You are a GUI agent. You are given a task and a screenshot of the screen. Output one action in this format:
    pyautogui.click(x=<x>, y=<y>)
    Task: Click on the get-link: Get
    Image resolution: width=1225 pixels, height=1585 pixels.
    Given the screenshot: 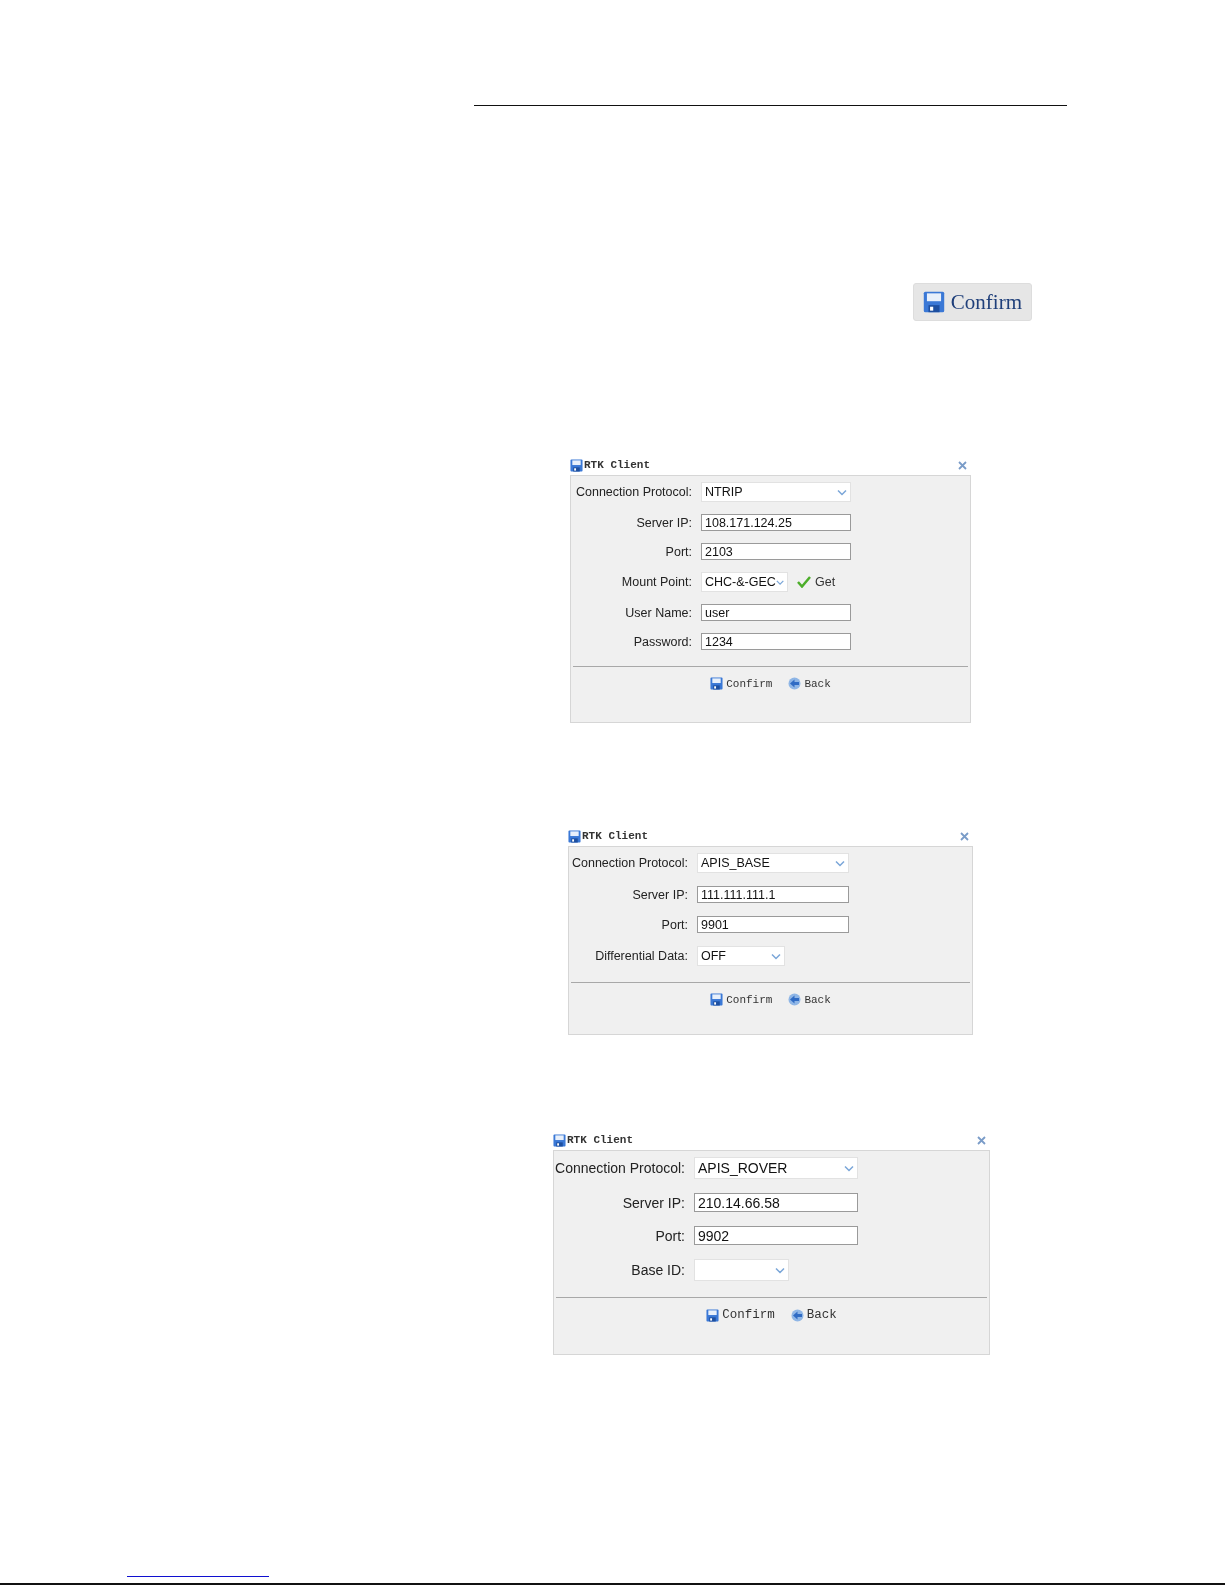 What is the action you would take?
    pyautogui.click(x=816, y=582)
    